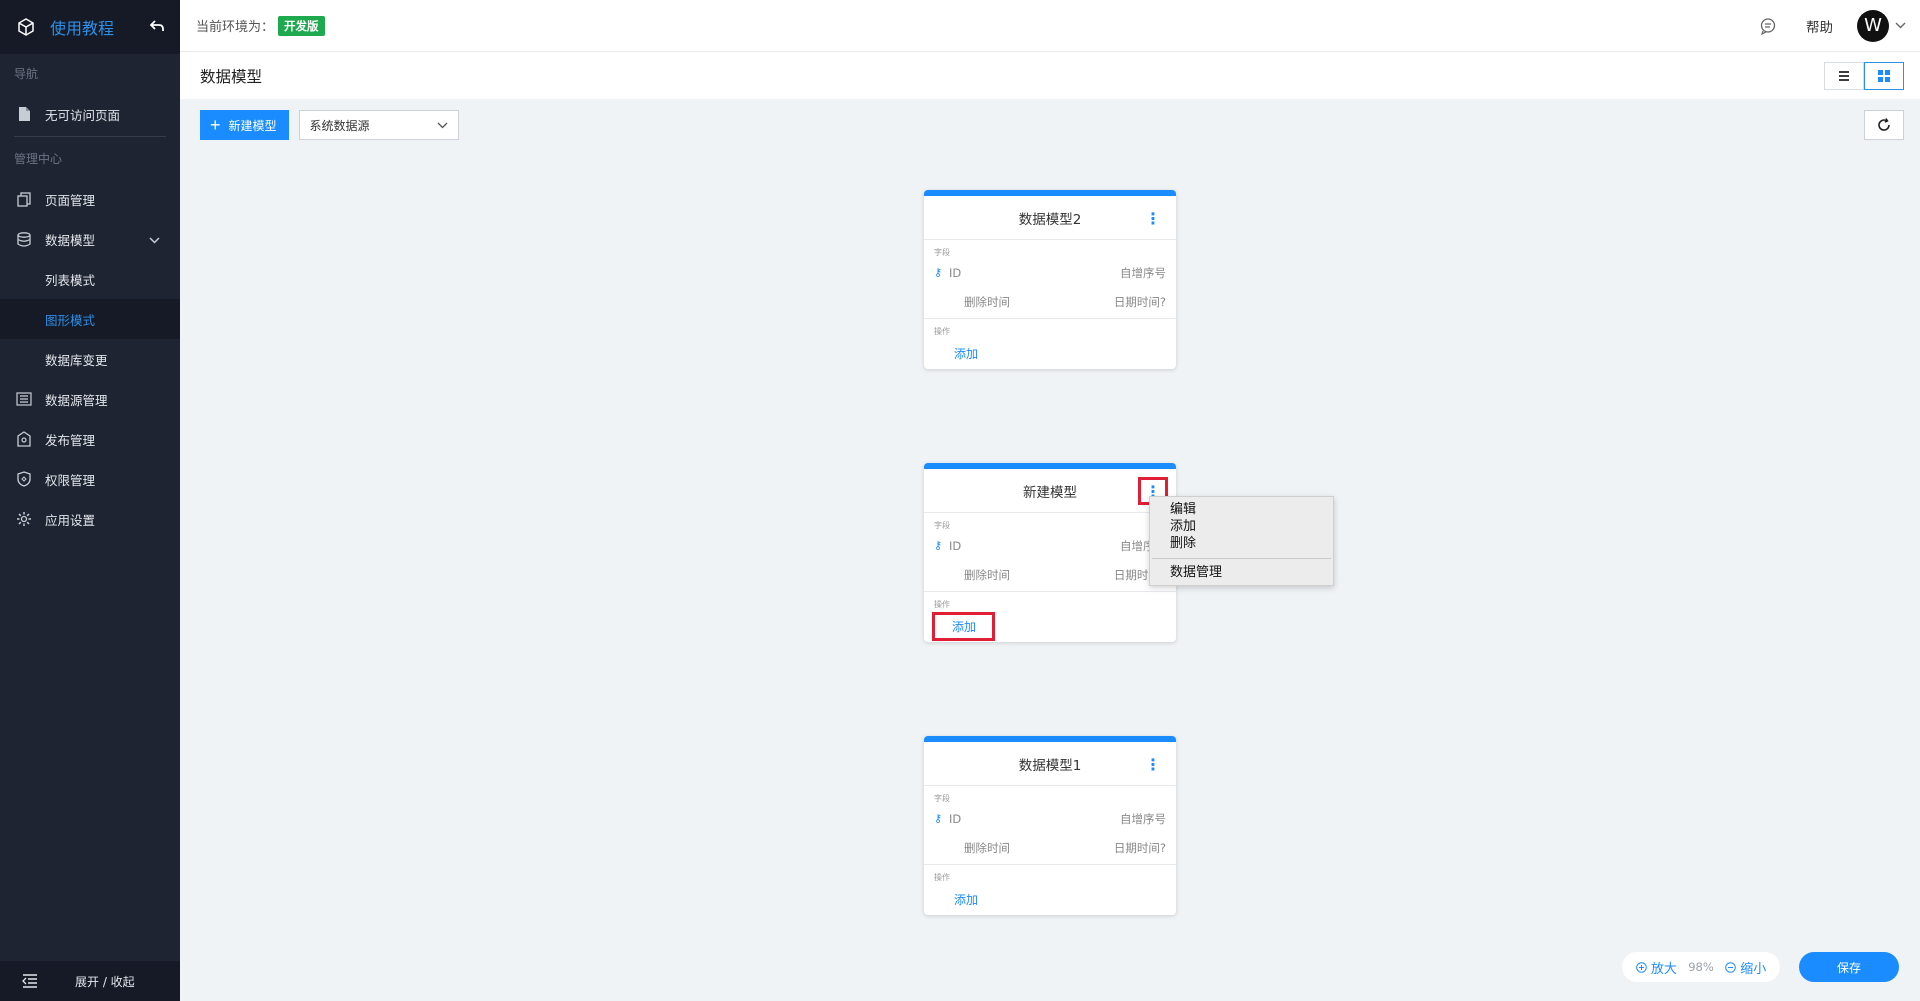 Image resolution: width=1920 pixels, height=1001 pixels. What do you see at coordinates (24, 479) in the screenshot?
I see `shield-icon` at bounding box center [24, 479].